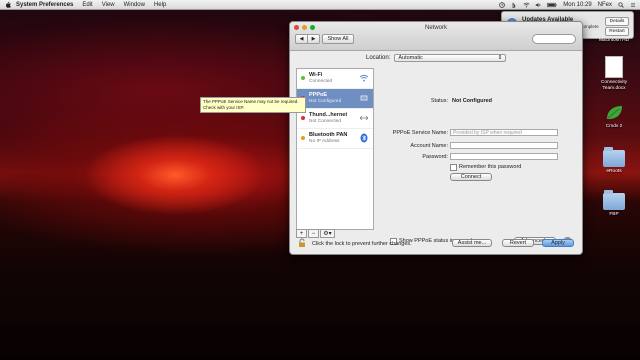 This screenshot has height=360, width=640. I want to click on chevron-left-icon: ◀, so click(301, 39).